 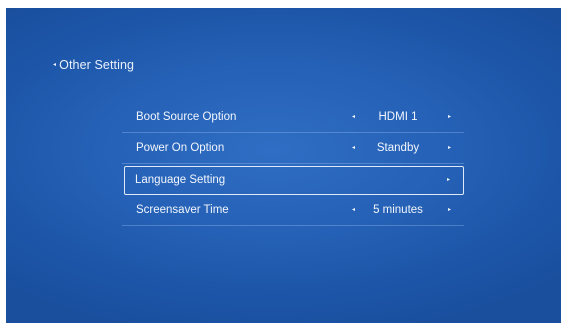 What do you see at coordinates (186, 117) in the screenshot?
I see `menu-item-label: Boot Source Option` at bounding box center [186, 117].